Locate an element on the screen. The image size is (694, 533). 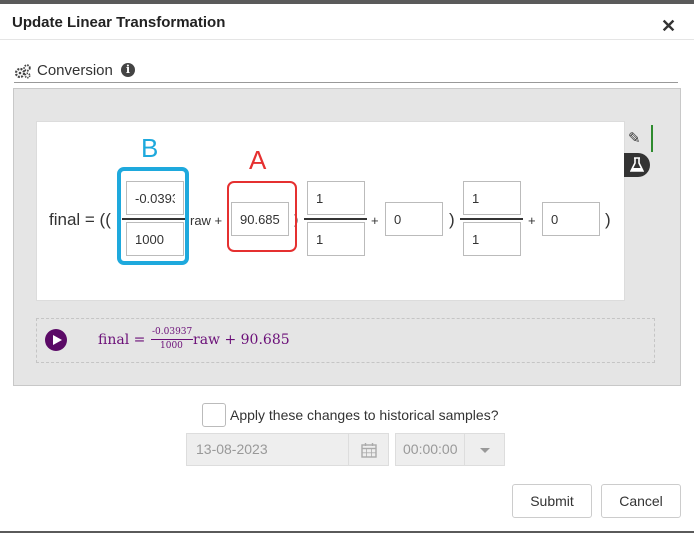
submit-button: Submit is located at coordinates (552, 501).